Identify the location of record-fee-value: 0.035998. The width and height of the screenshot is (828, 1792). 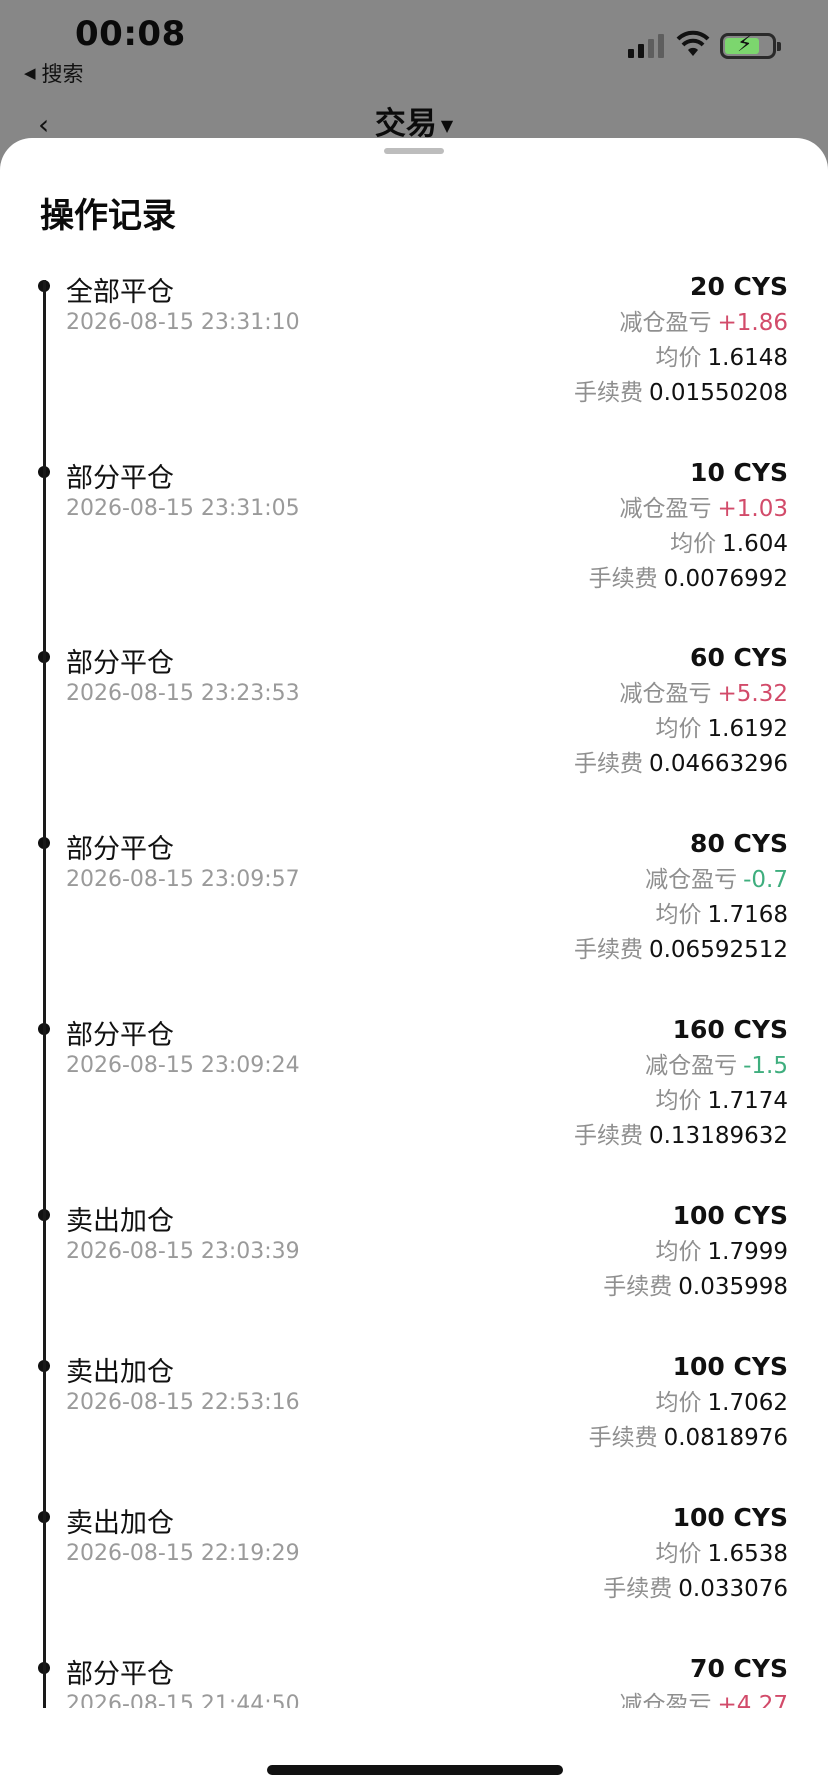
(733, 1287).